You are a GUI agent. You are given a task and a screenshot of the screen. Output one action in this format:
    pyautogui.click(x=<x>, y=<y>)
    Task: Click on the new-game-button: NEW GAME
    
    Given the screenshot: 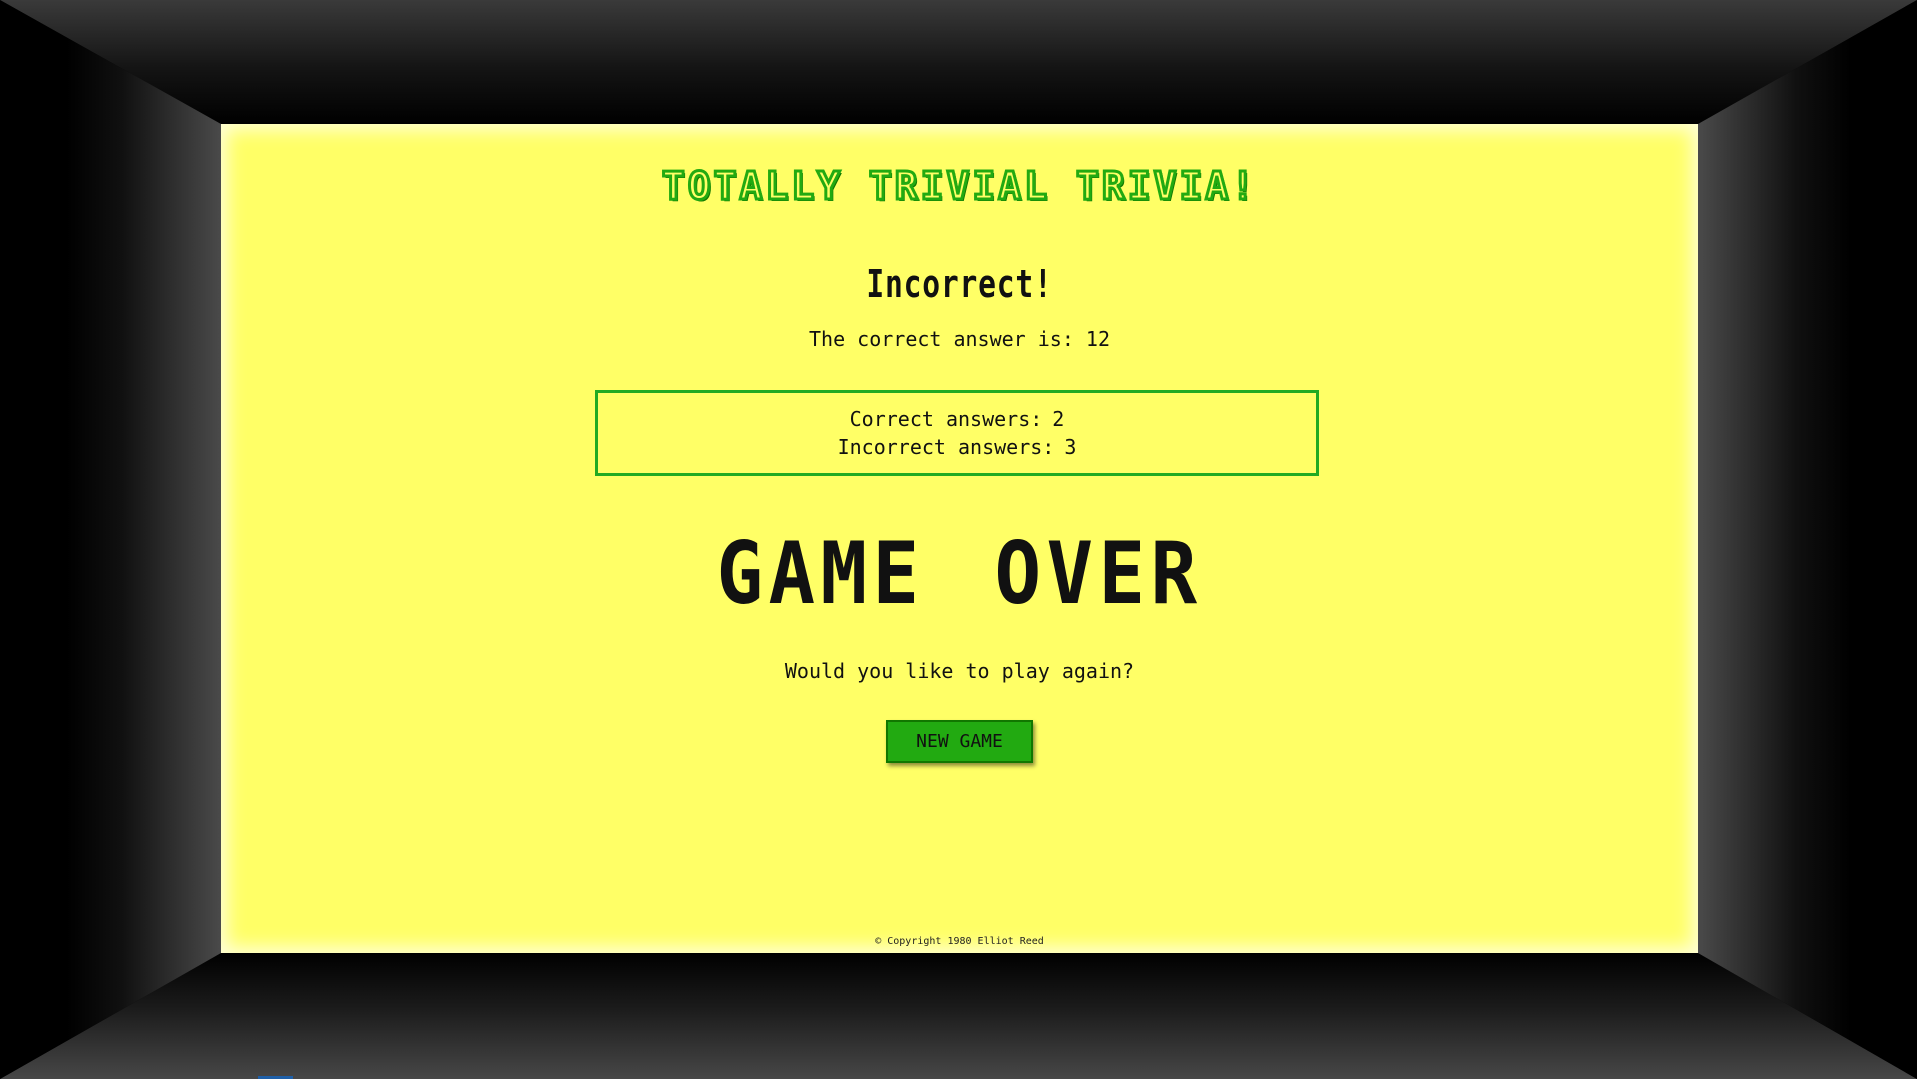 What is the action you would take?
    pyautogui.click(x=959, y=741)
    